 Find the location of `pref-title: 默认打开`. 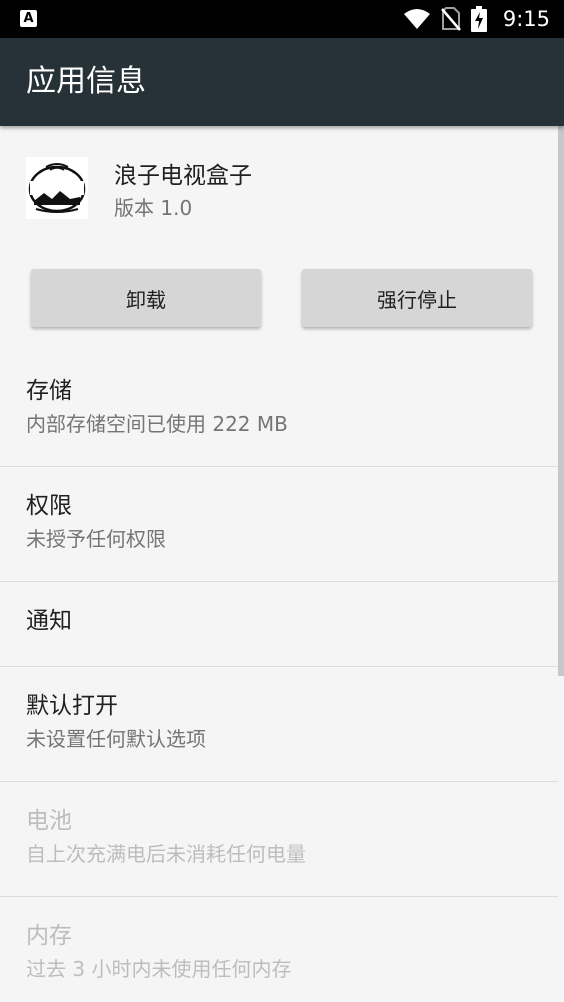

pref-title: 默认打开 is located at coordinates (72, 706).